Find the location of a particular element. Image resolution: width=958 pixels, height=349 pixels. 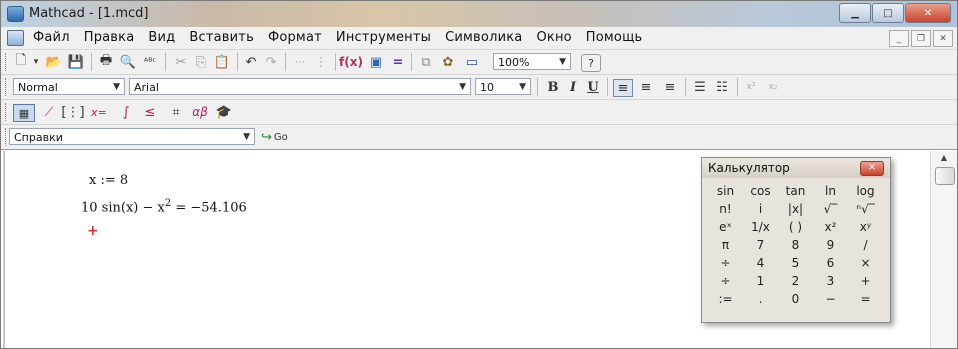

document-menu-icon is located at coordinates (15, 38).